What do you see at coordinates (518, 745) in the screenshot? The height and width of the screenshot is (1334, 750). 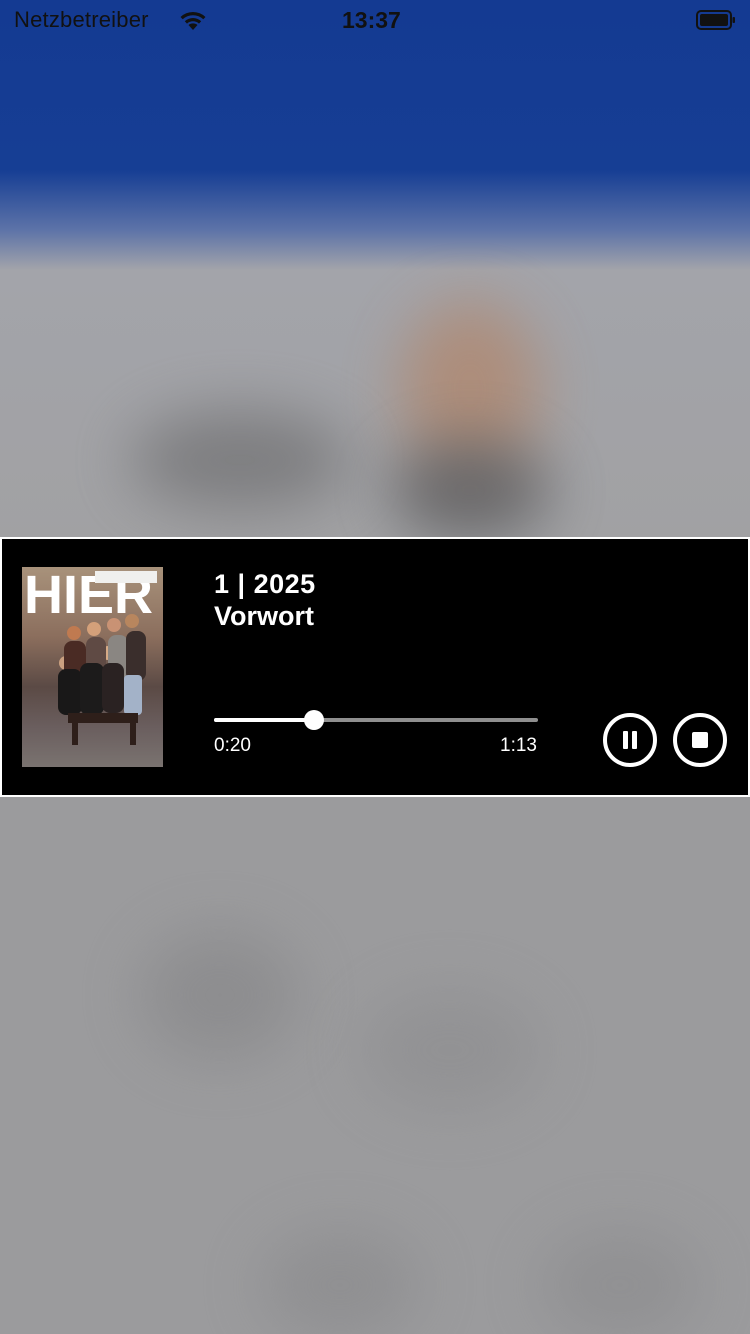 I see `total-time: 1:13` at bounding box center [518, 745].